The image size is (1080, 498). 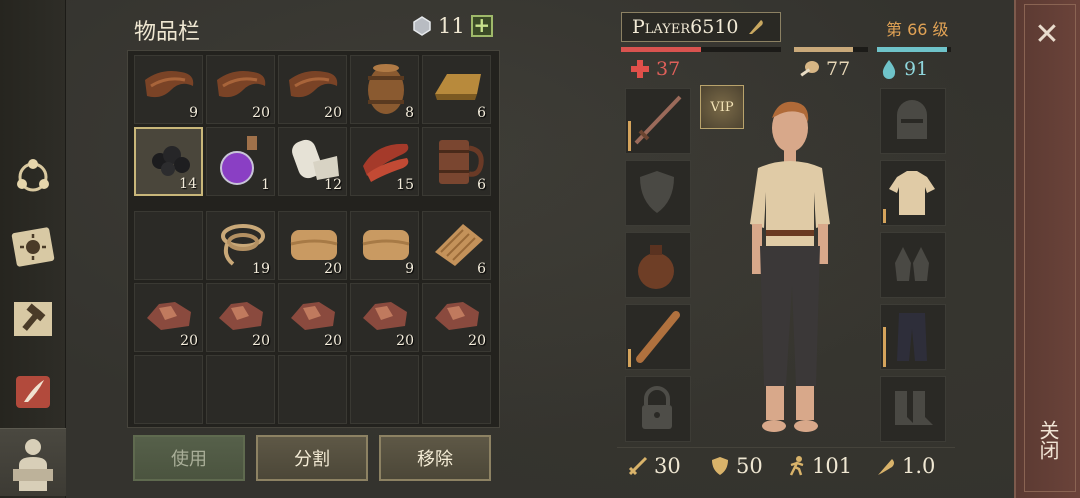 What do you see at coordinates (481, 113) in the screenshot?
I see `item-count: 6` at bounding box center [481, 113].